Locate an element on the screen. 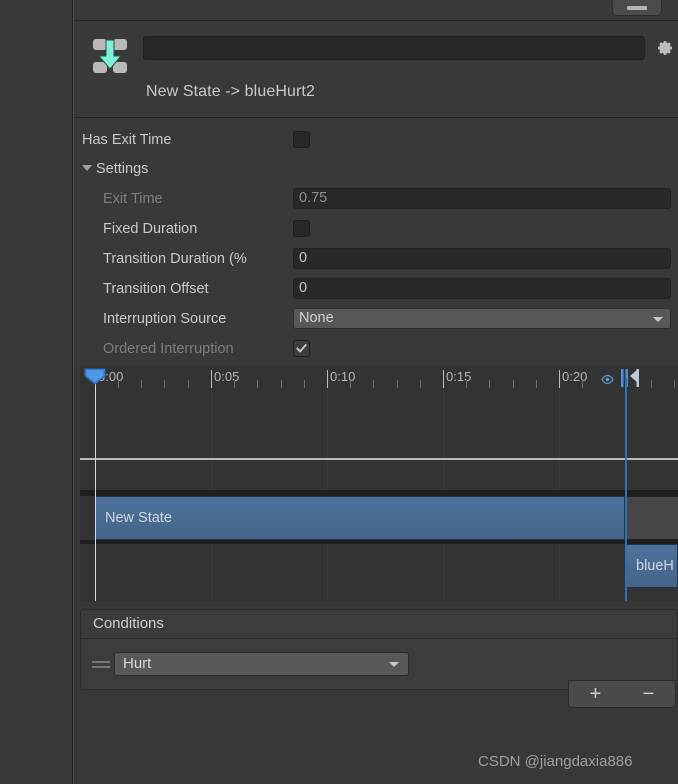 The height and width of the screenshot is (784, 678). transition-subtitle: New State -> blueHurt2 is located at coordinates (230, 91).